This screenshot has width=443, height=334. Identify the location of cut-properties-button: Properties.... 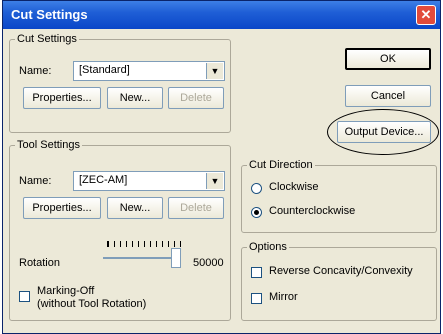
(62, 98).